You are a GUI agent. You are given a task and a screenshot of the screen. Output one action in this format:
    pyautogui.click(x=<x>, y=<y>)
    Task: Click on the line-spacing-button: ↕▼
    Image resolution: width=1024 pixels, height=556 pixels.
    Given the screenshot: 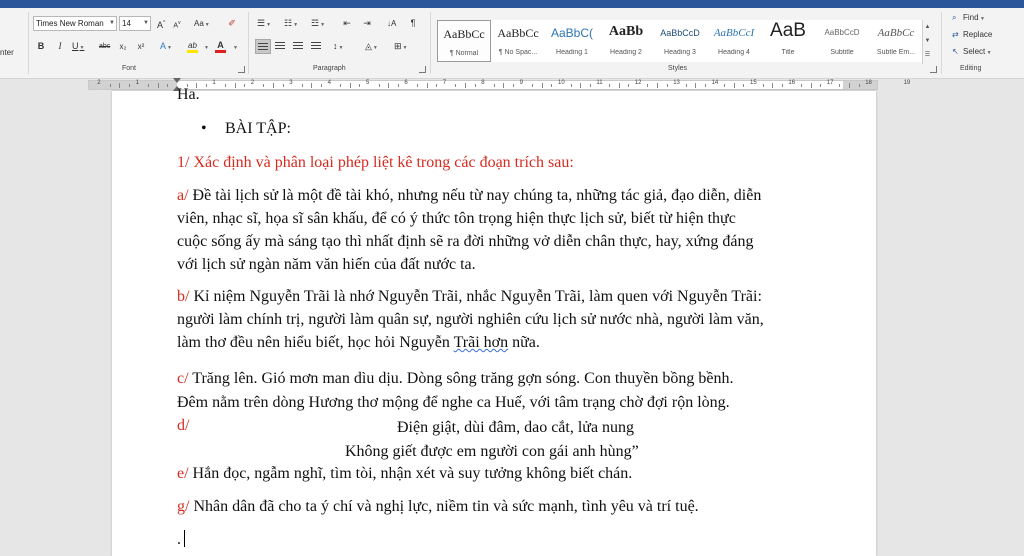 What is the action you would take?
    pyautogui.click(x=338, y=46)
    